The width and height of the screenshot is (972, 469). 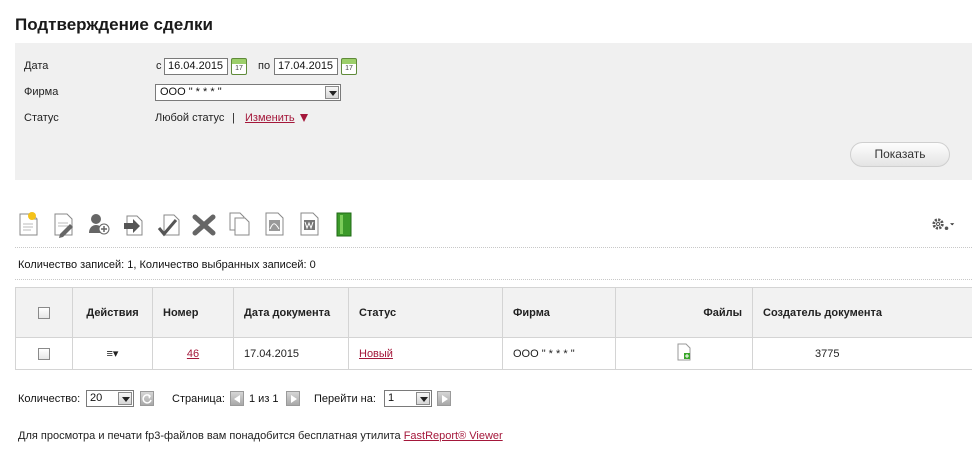 I want to click on row-number-cell: 46, so click(x=193, y=353).